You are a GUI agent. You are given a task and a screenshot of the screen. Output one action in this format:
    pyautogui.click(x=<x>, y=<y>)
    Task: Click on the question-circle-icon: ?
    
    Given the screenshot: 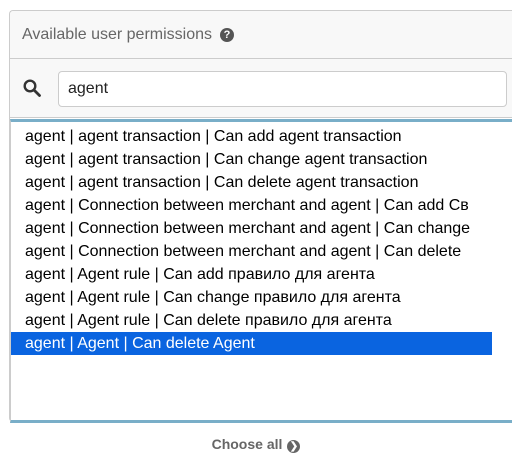 What is the action you would take?
    pyautogui.click(x=227, y=34)
    